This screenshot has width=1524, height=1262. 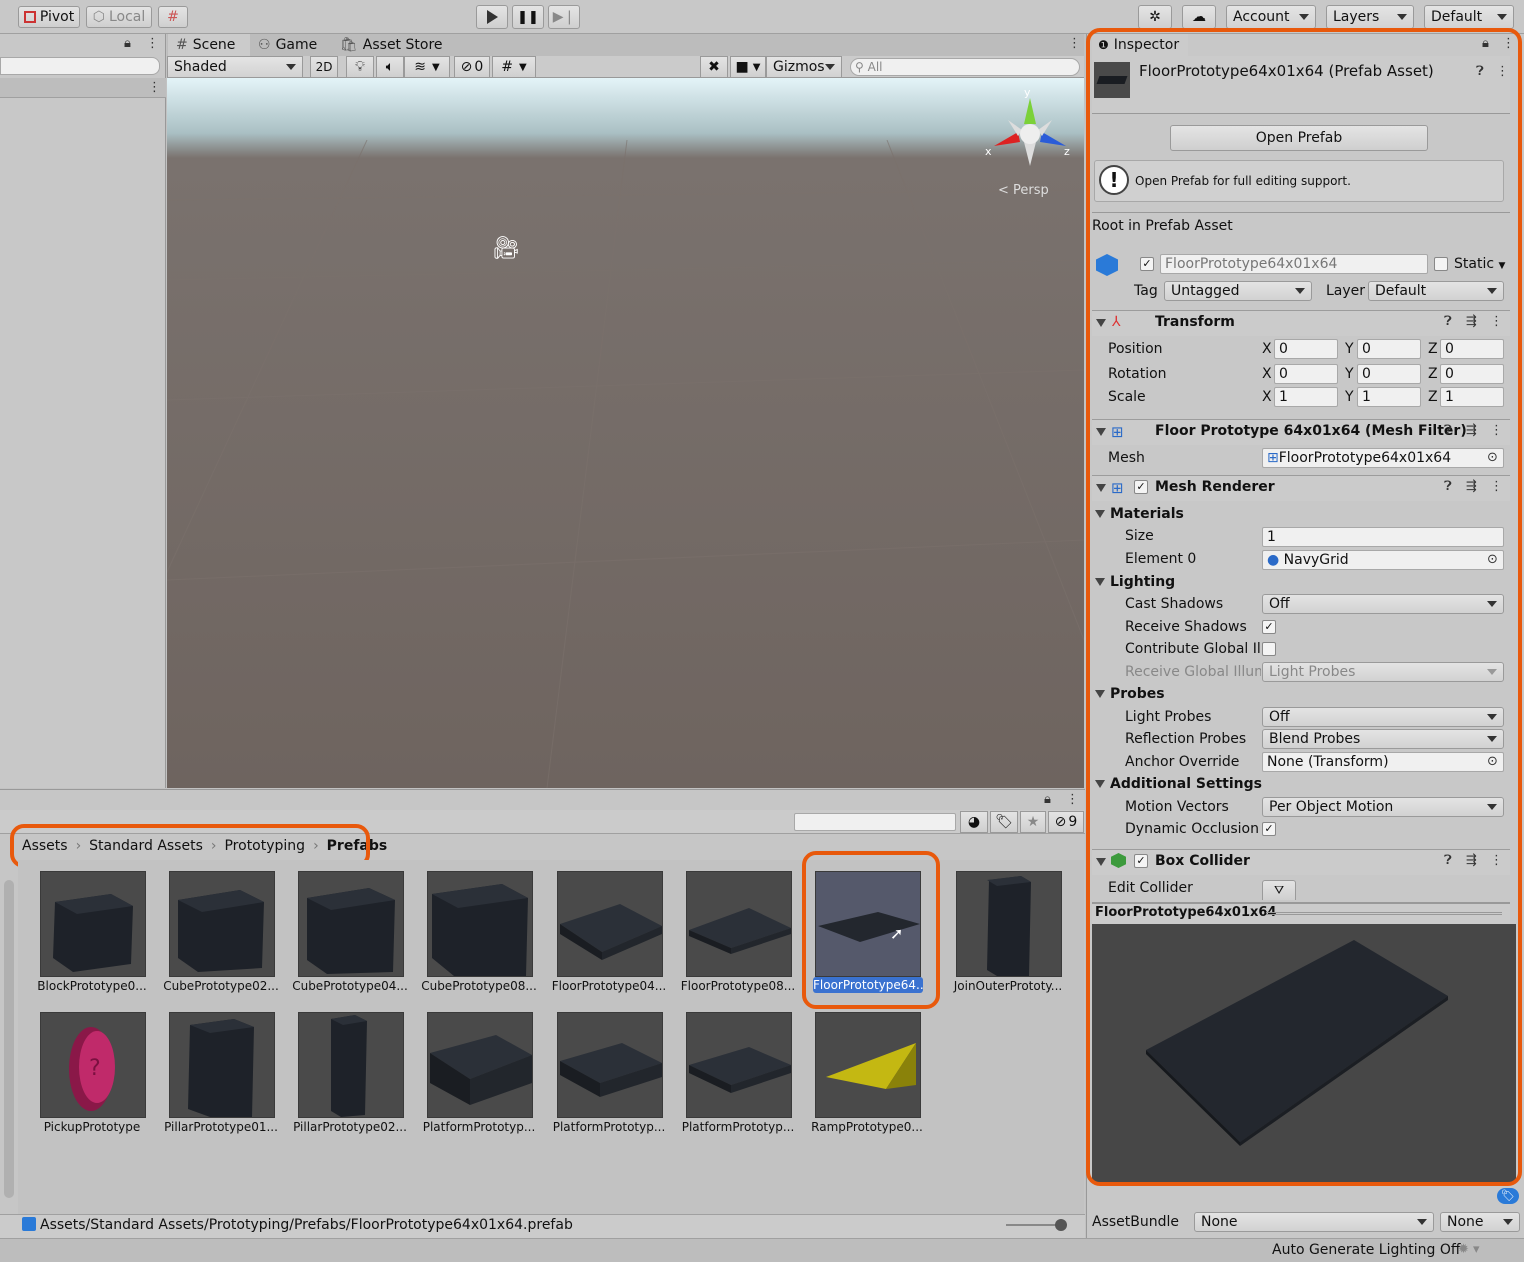 I want to click on account-dropdown: Account, so click(x=1271, y=17).